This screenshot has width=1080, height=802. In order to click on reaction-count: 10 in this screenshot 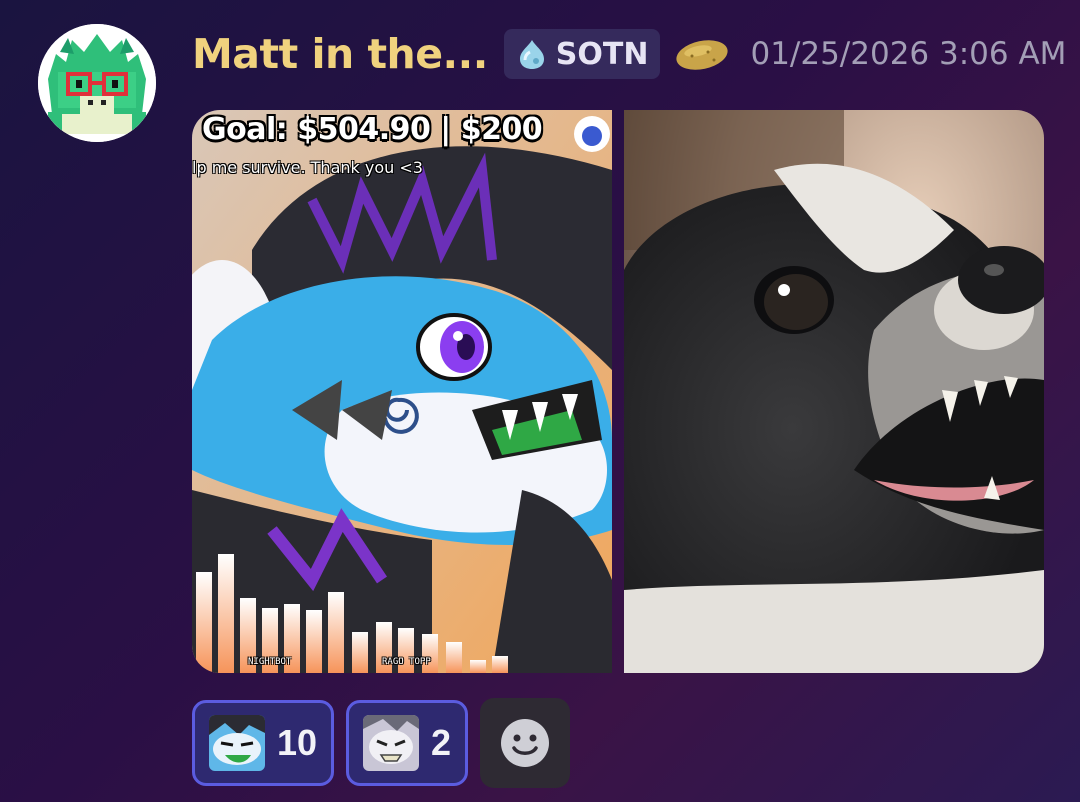, I will do `click(297, 742)`.